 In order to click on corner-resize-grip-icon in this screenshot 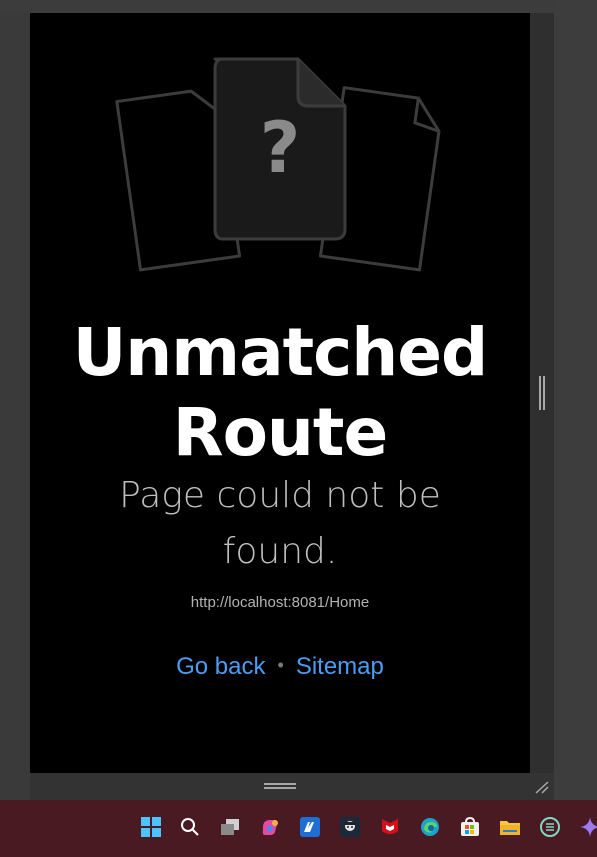, I will do `click(542, 787)`.